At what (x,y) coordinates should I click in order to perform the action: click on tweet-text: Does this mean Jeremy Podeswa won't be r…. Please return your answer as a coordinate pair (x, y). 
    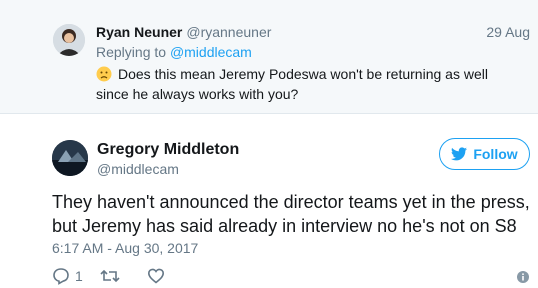
    Looking at the image, I should click on (306, 84).